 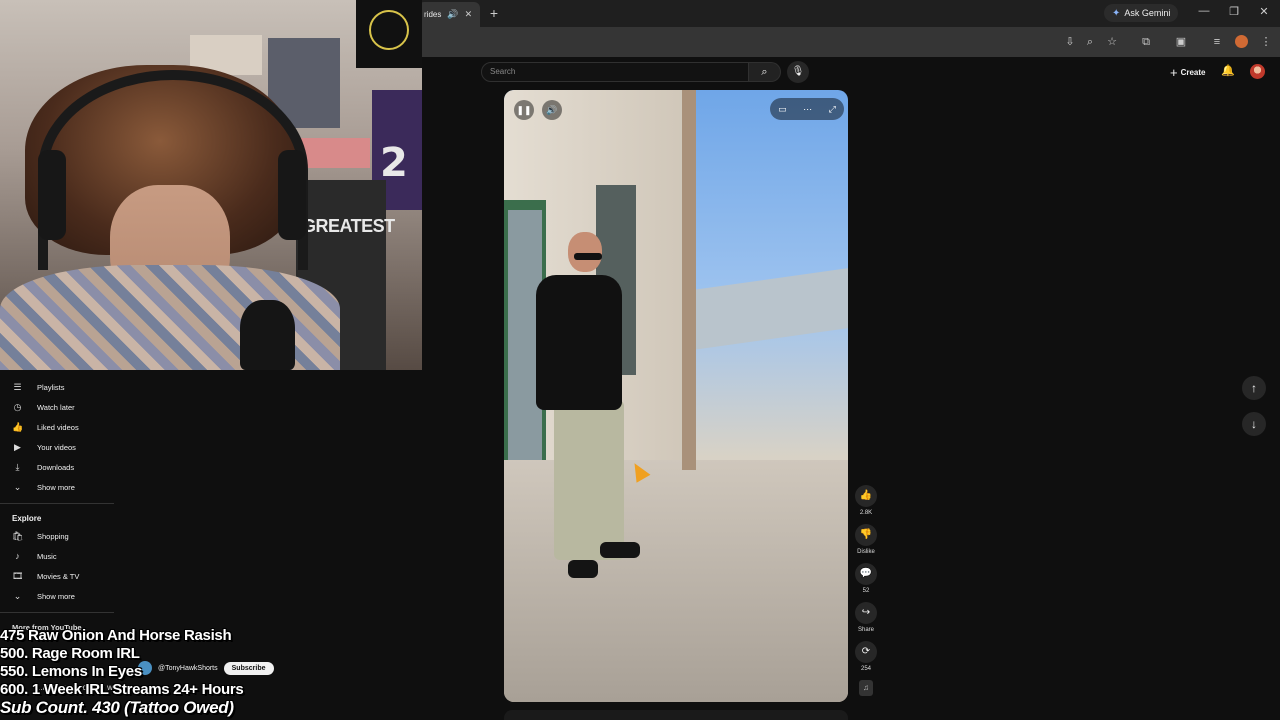 I want to click on clock-icon: ◷, so click(x=17, y=406).